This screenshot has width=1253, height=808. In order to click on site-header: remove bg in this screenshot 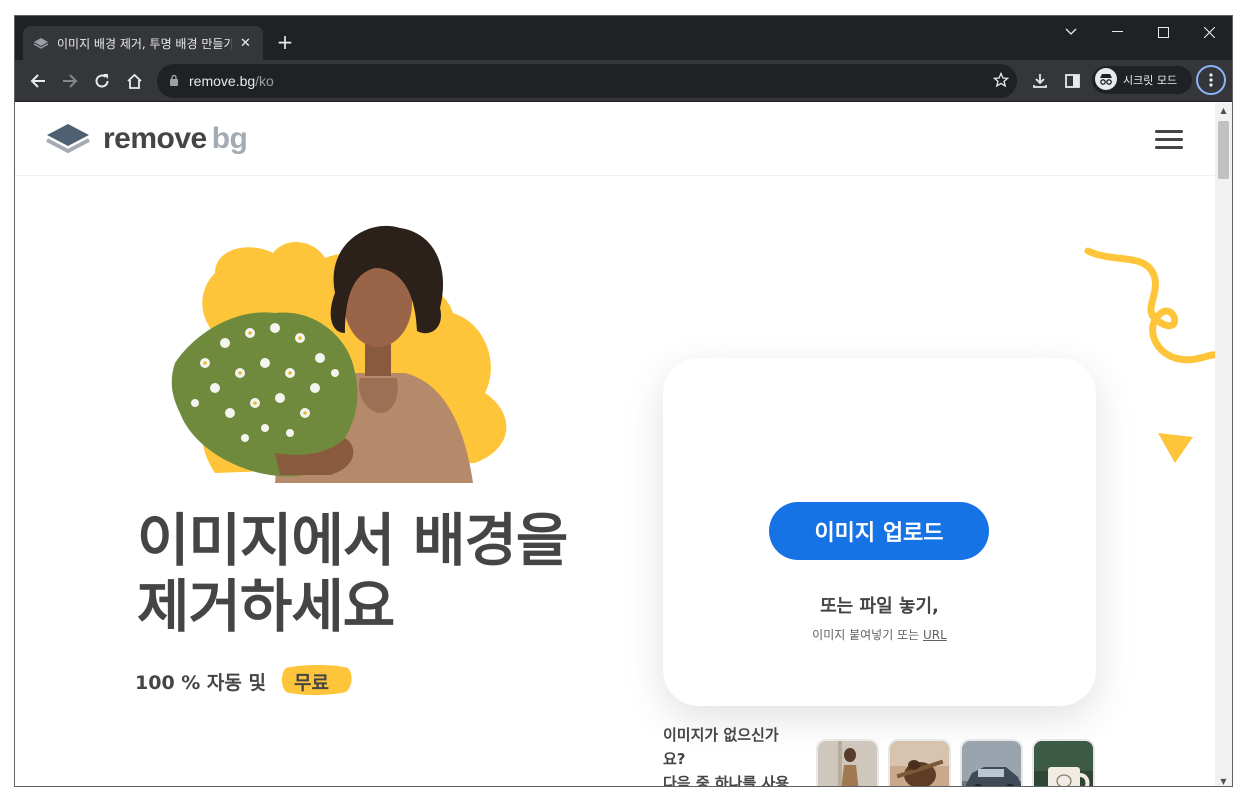, I will do `click(615, 139)`.